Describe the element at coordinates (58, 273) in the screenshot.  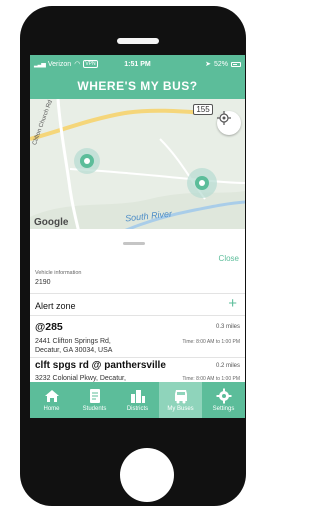
I see `vehicle-info-label: Vehicle information` at that location.